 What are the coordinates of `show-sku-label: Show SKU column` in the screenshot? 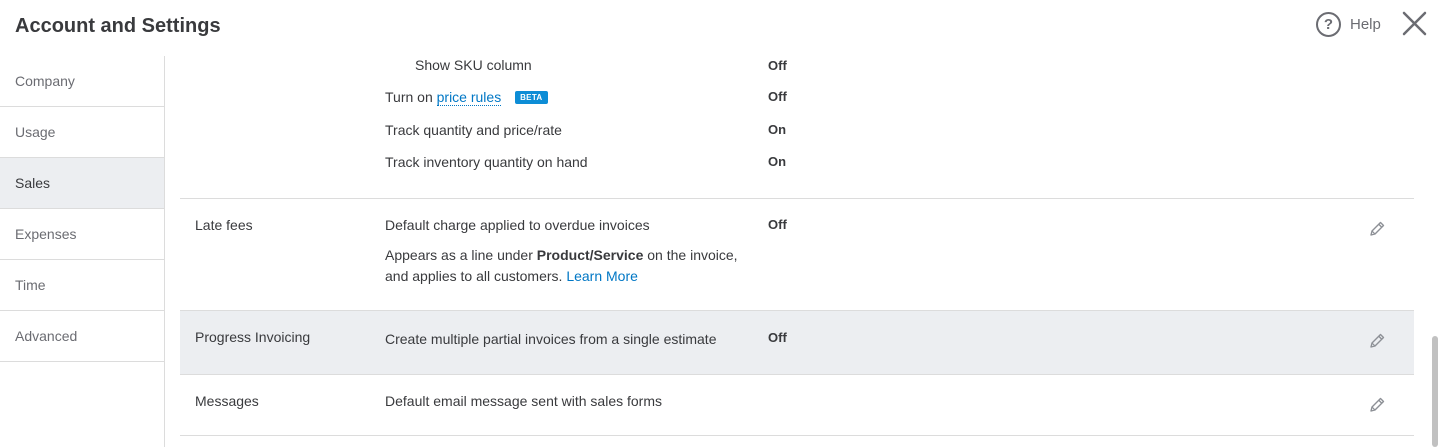 It's located at (473, 65).